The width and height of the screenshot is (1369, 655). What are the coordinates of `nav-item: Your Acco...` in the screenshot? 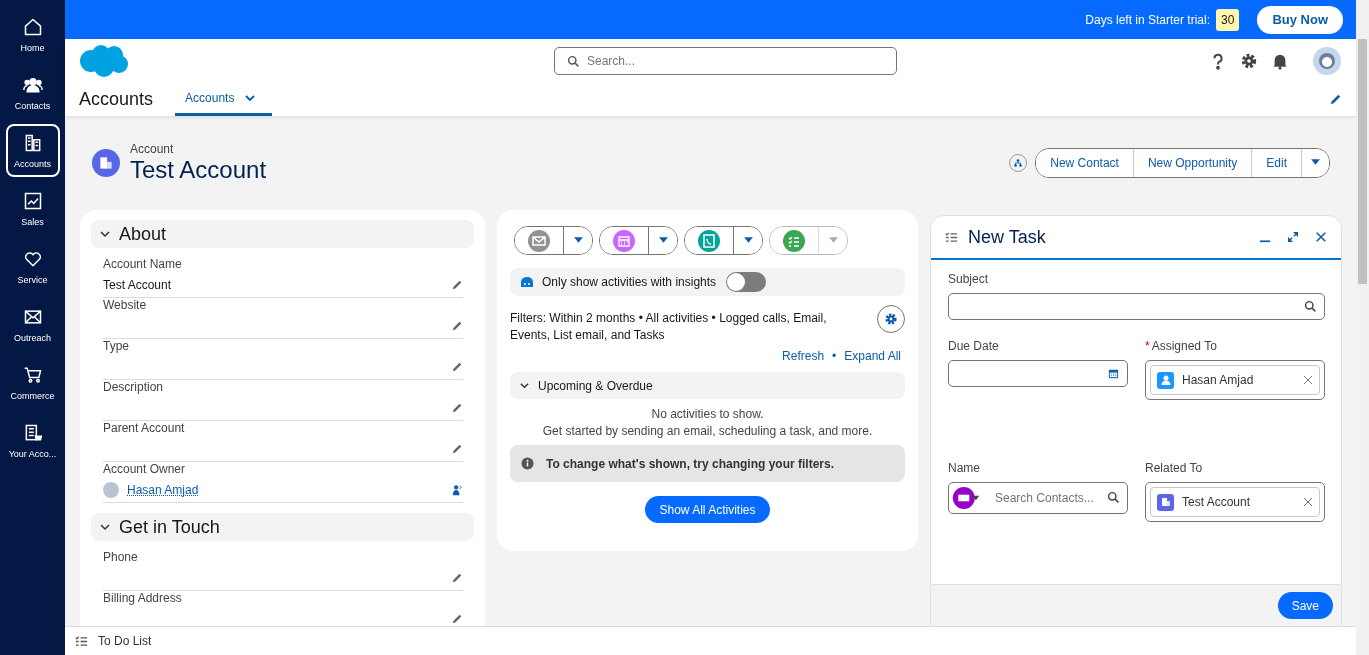 It's located at (32, 440).